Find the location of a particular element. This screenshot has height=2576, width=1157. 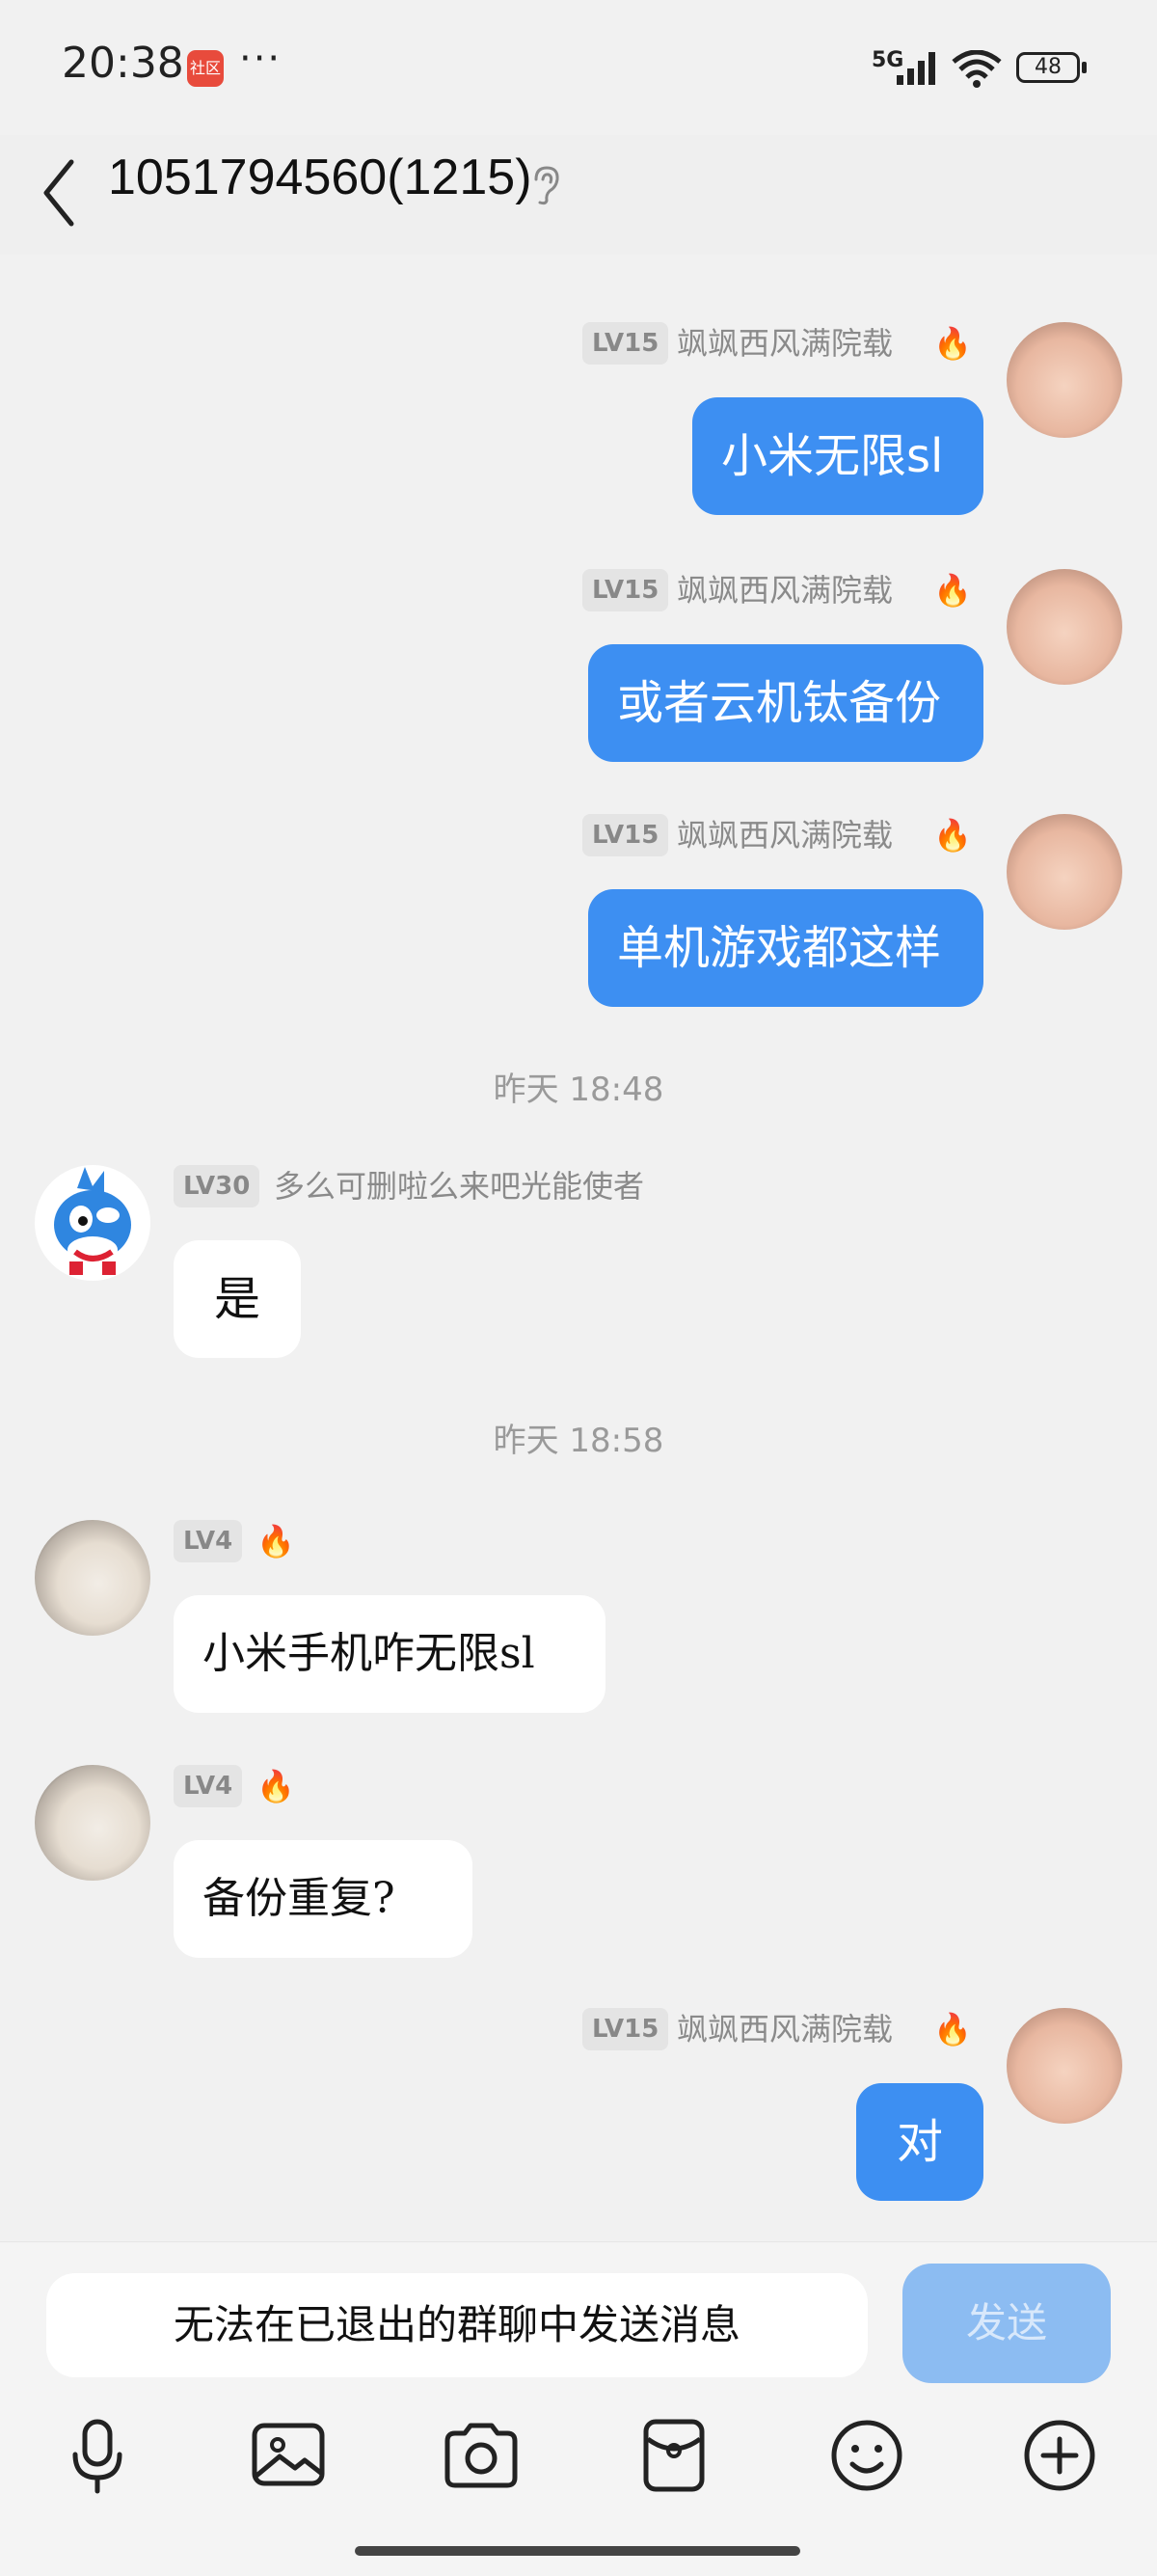

status-bar: 20:38 社区 ··· 5G 48 is located at coordinates (578, 67).